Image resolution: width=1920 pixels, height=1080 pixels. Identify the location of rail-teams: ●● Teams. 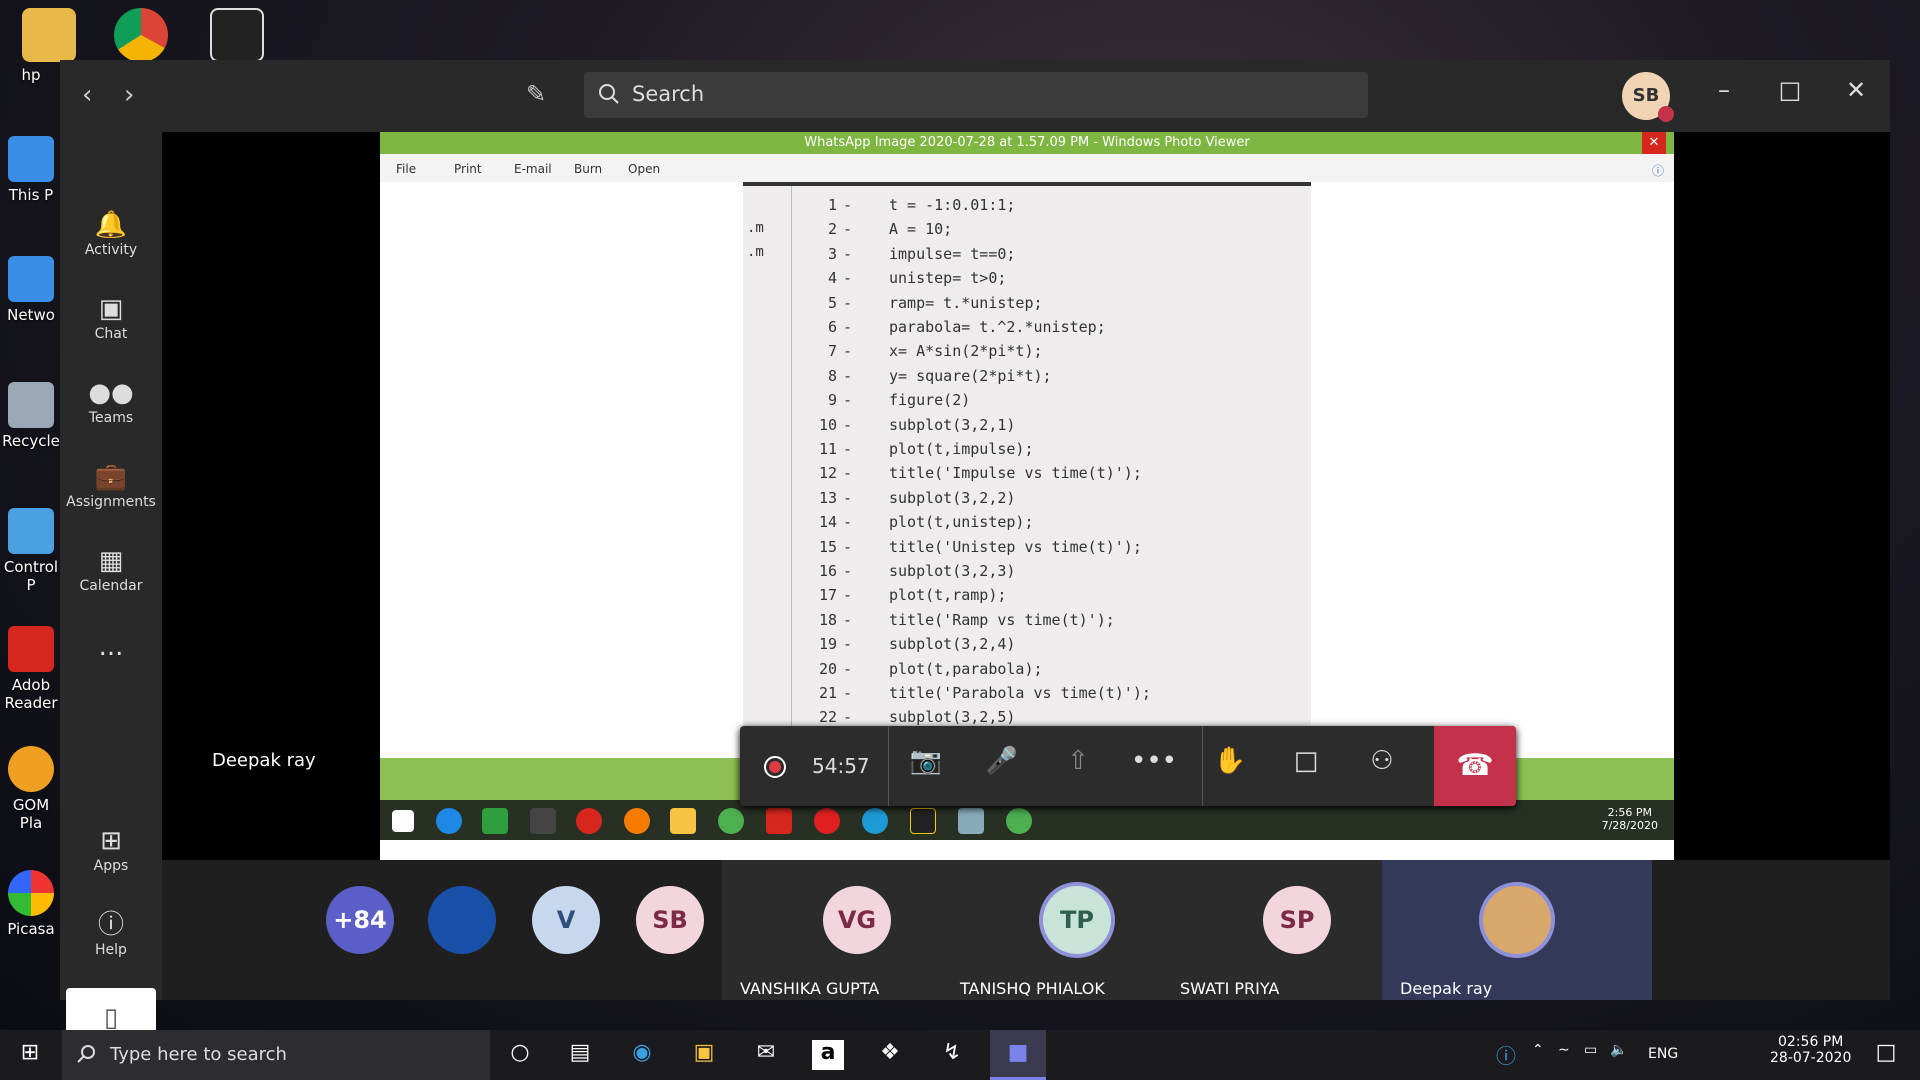
(111, 401).